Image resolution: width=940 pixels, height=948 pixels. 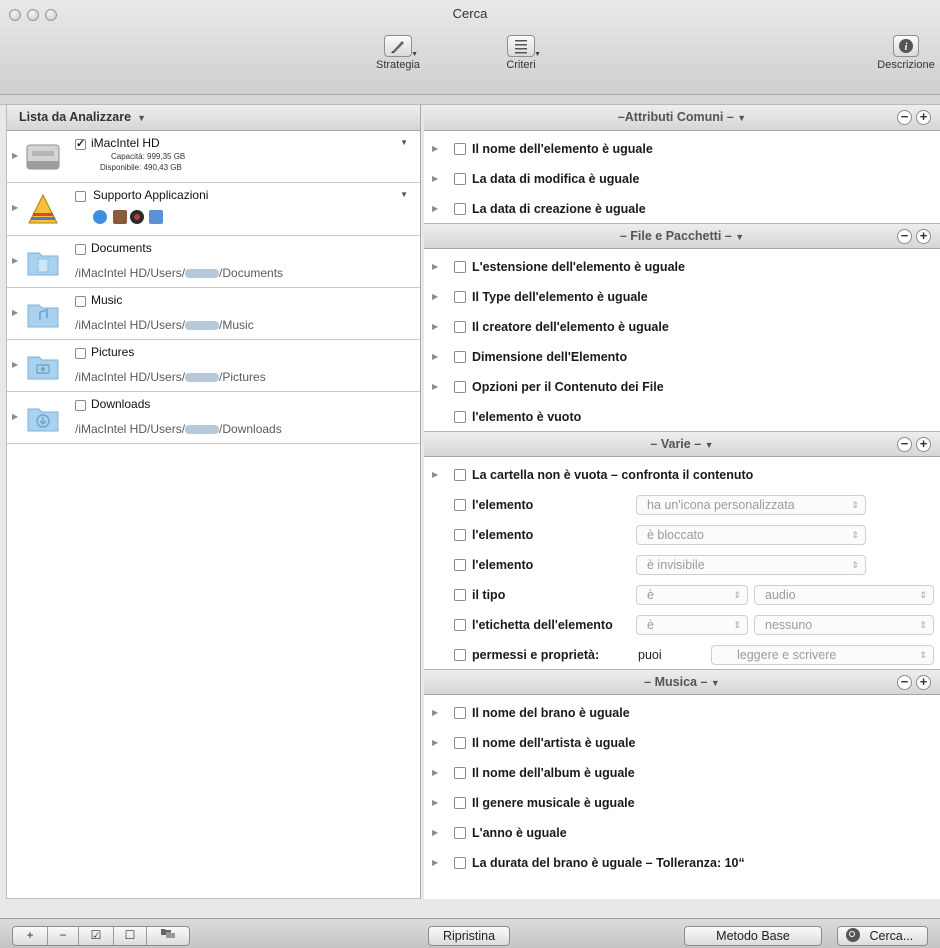 I want to click on criteria-row: ▶ Dimensione dell'Elemento, so click(x=682, y=357).